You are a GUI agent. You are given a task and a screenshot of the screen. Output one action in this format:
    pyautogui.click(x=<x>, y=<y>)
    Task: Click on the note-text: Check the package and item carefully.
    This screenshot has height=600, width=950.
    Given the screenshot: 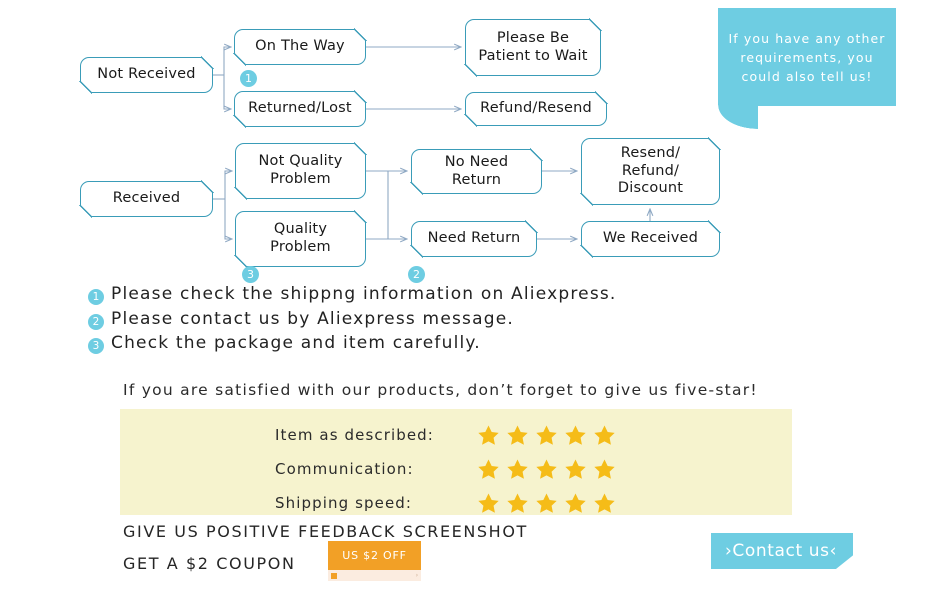 What is the action you would take?
    pyautogui.click(x=296, y=343)
    